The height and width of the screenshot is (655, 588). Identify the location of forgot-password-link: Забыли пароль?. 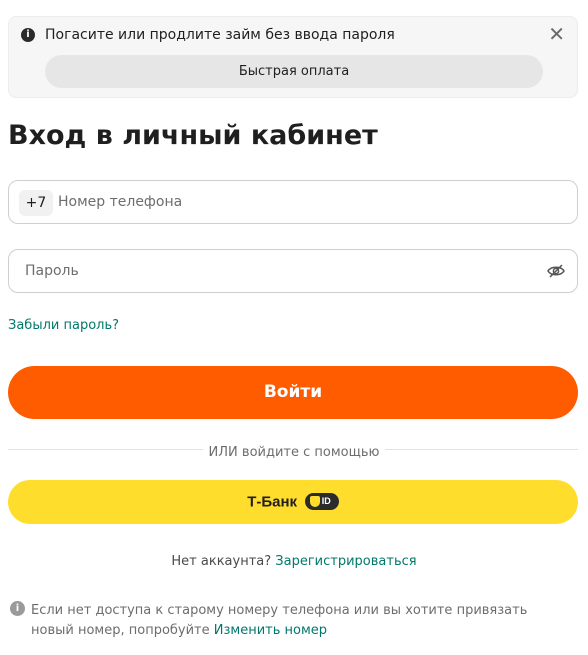
(63, 325).